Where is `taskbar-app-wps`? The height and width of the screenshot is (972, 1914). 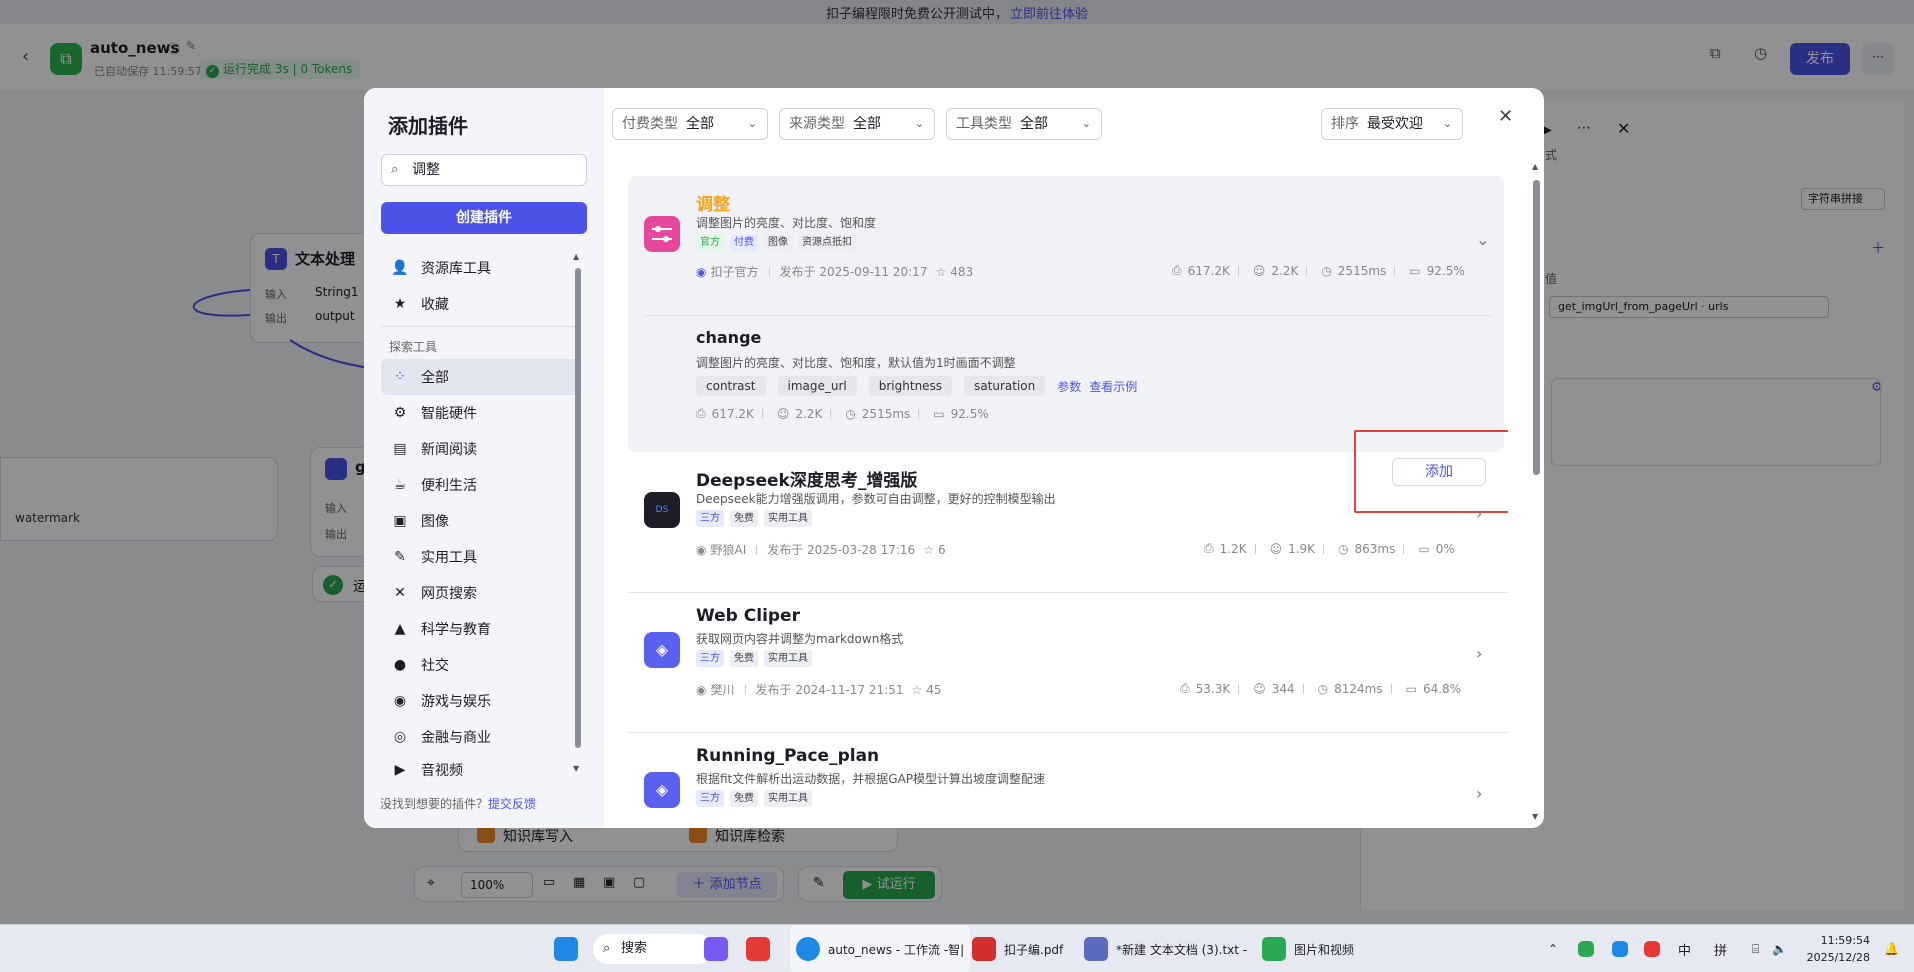 taskbar-app-wps is located at coordinates (762, 948).